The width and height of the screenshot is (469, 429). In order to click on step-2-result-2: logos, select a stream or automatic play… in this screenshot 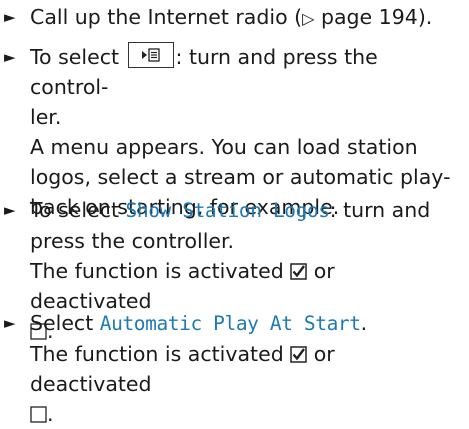, I will do `click(240, 177)`.